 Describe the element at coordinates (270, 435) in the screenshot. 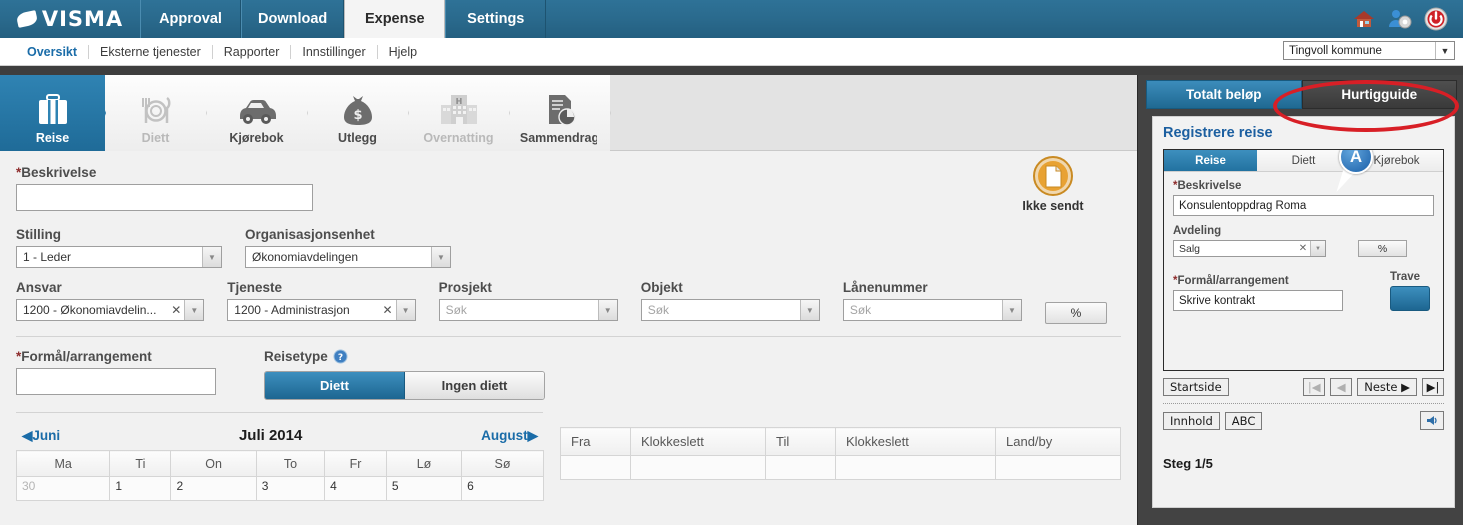

I see `calendar-title: Juli 2014` at that location.